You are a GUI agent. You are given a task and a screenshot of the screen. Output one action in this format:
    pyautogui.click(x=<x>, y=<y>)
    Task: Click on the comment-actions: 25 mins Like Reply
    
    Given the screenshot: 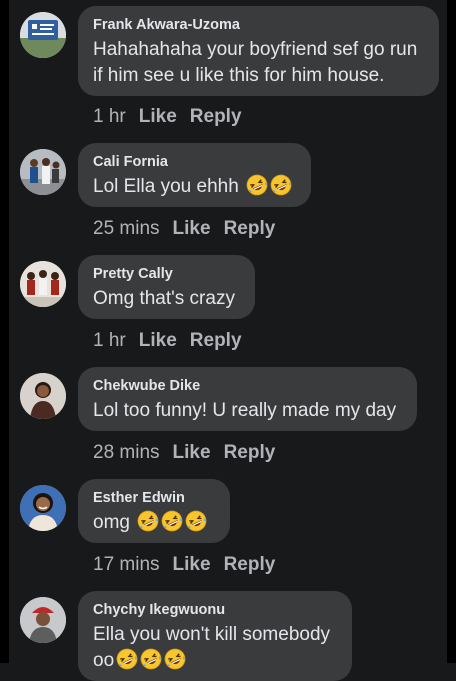 What is the action you would take?
    pyautogui.click(x=190, y=229)
    